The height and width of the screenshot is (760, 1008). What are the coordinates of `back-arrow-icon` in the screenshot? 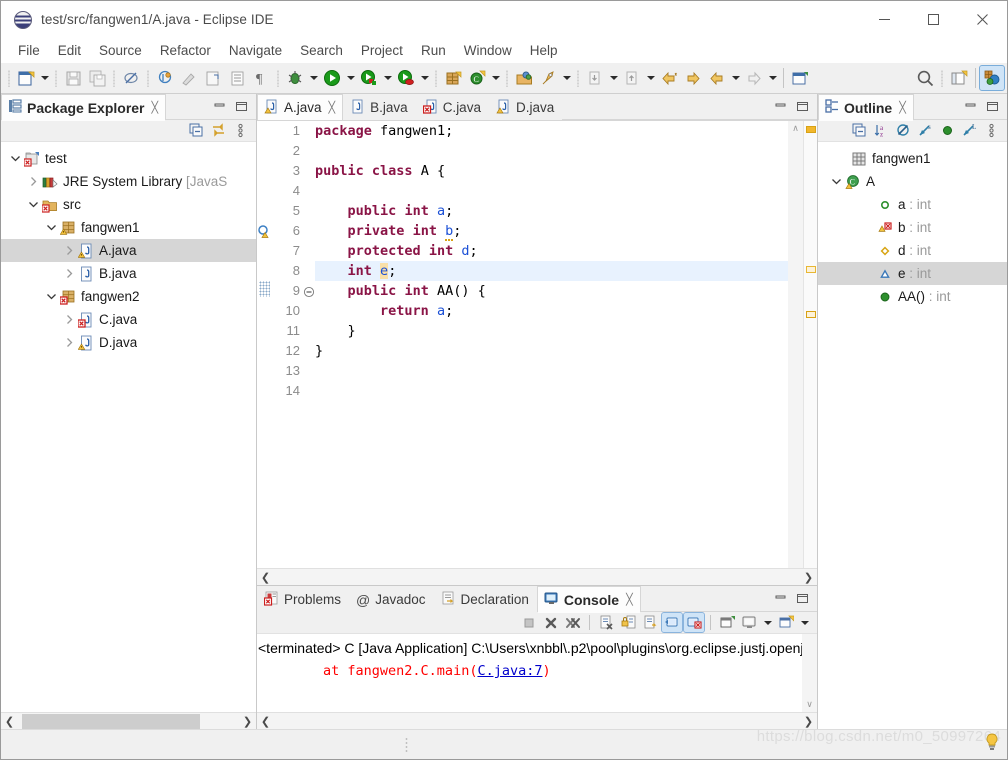 It's located at (669, 78).